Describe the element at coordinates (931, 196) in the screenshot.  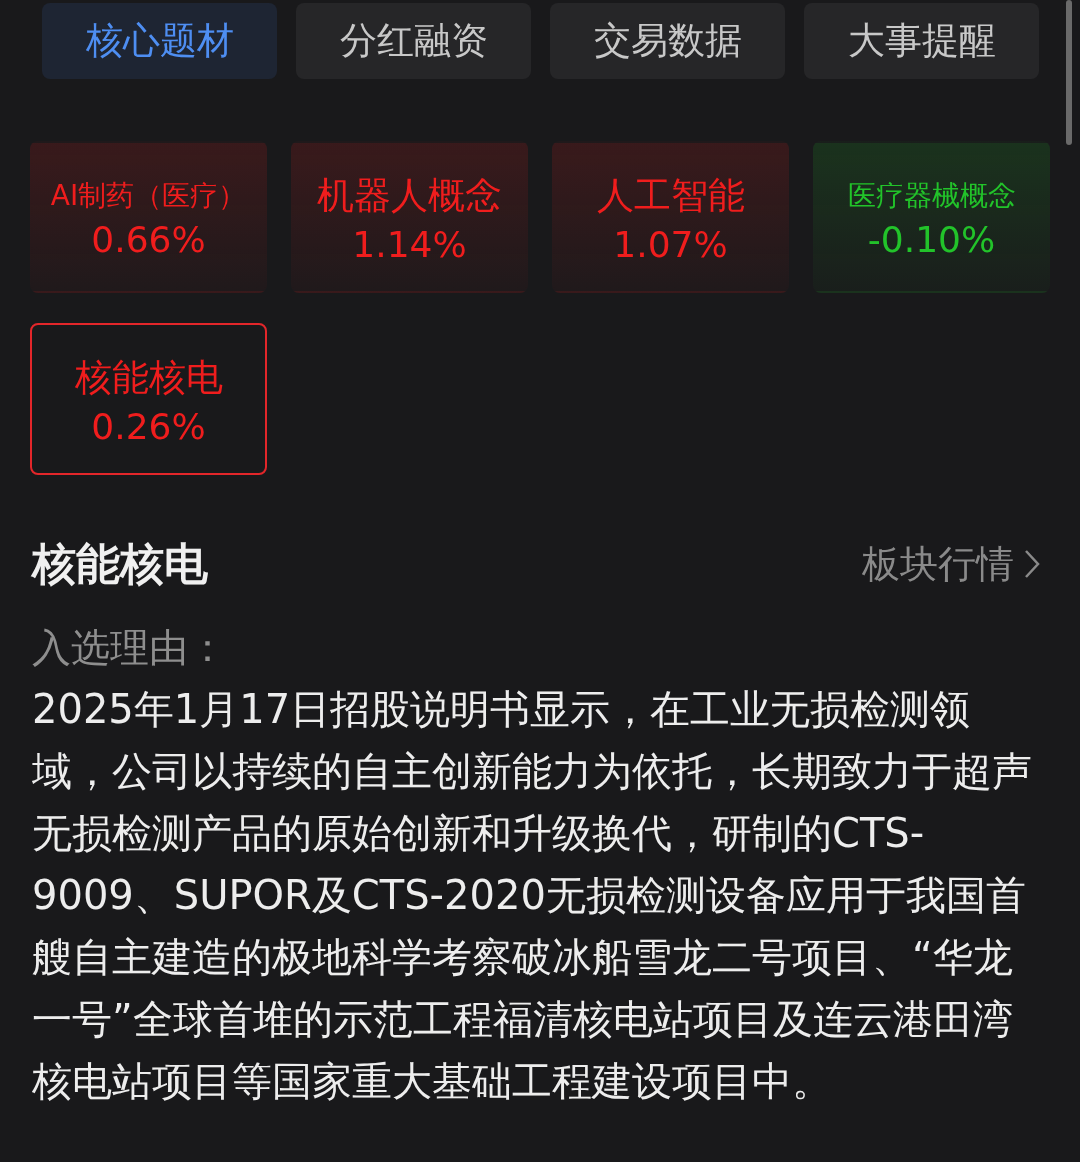
I see `concept-name: 医疗器械概念` at that location.